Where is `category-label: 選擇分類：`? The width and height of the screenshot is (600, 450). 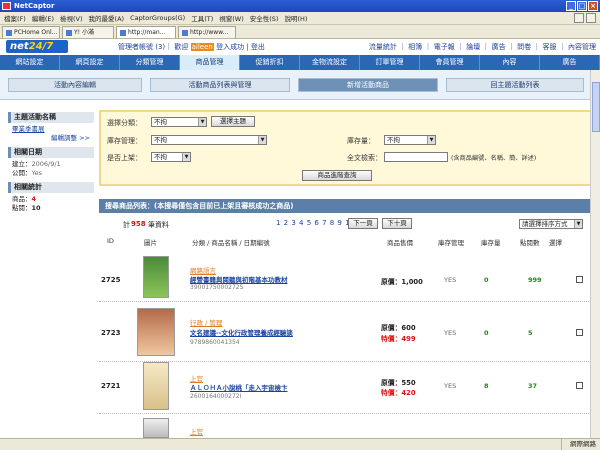 category-label: 選擇分類： is located at coordinates (124, 123).